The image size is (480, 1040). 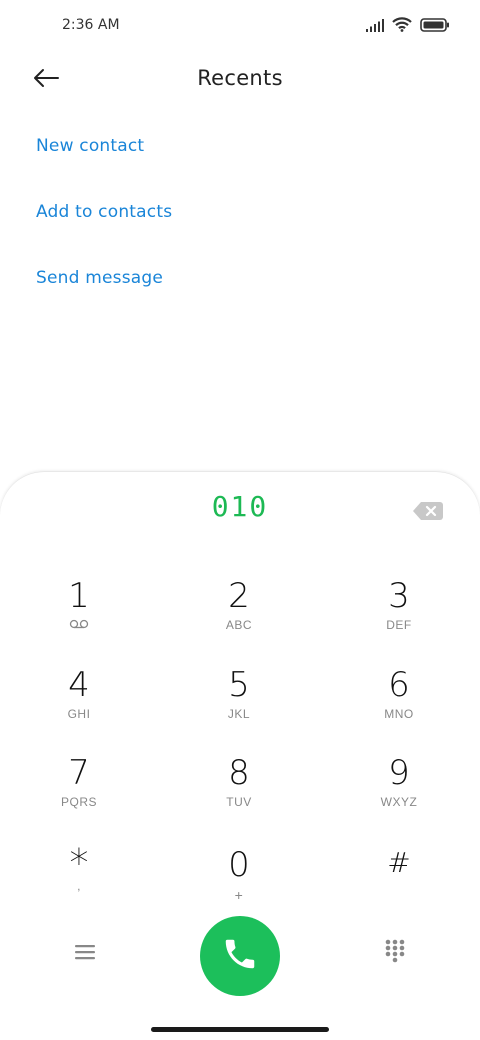 I want to click on header: Recents, so click(x=240, y=80).